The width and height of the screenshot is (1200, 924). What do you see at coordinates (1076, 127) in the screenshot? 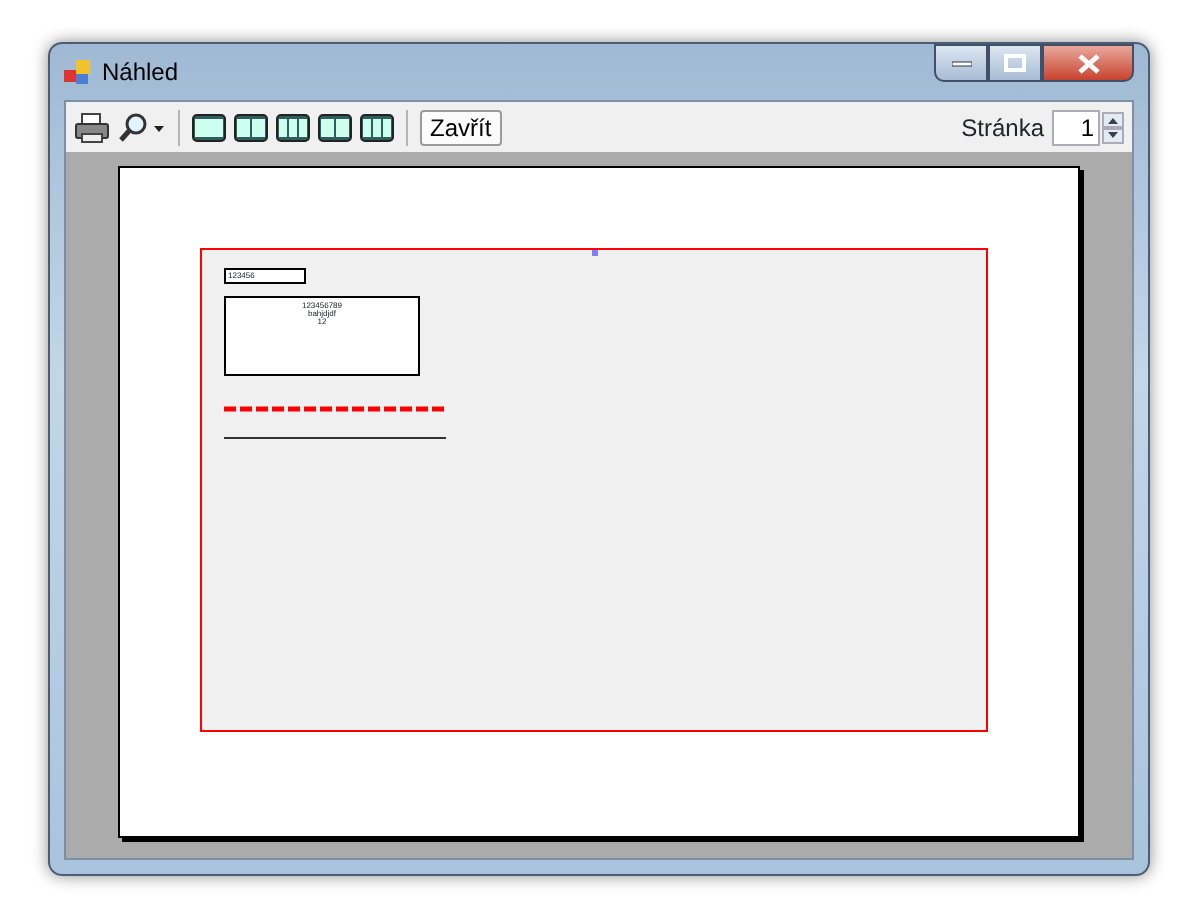
I see `page-number-field: 1` at bounding box center [1076, 127].